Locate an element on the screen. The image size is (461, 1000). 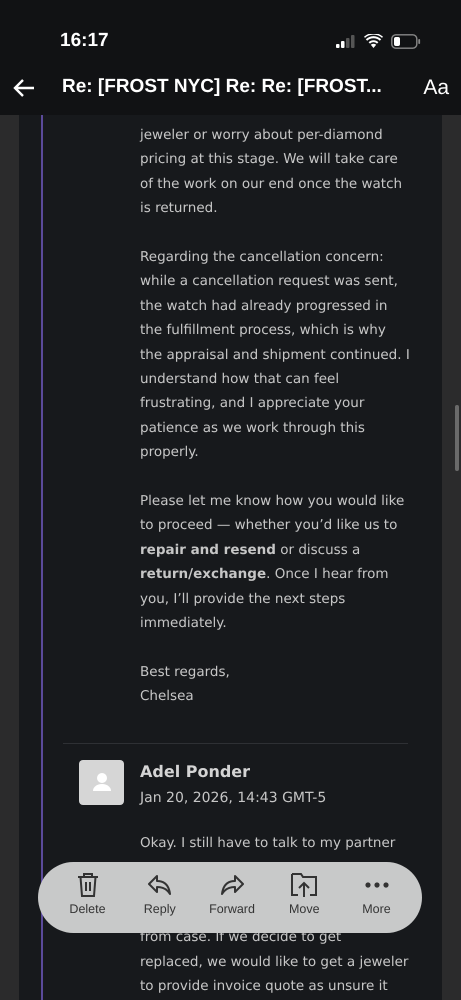
message-text-line: patience as we work through this is located at coordinates (252, 428).